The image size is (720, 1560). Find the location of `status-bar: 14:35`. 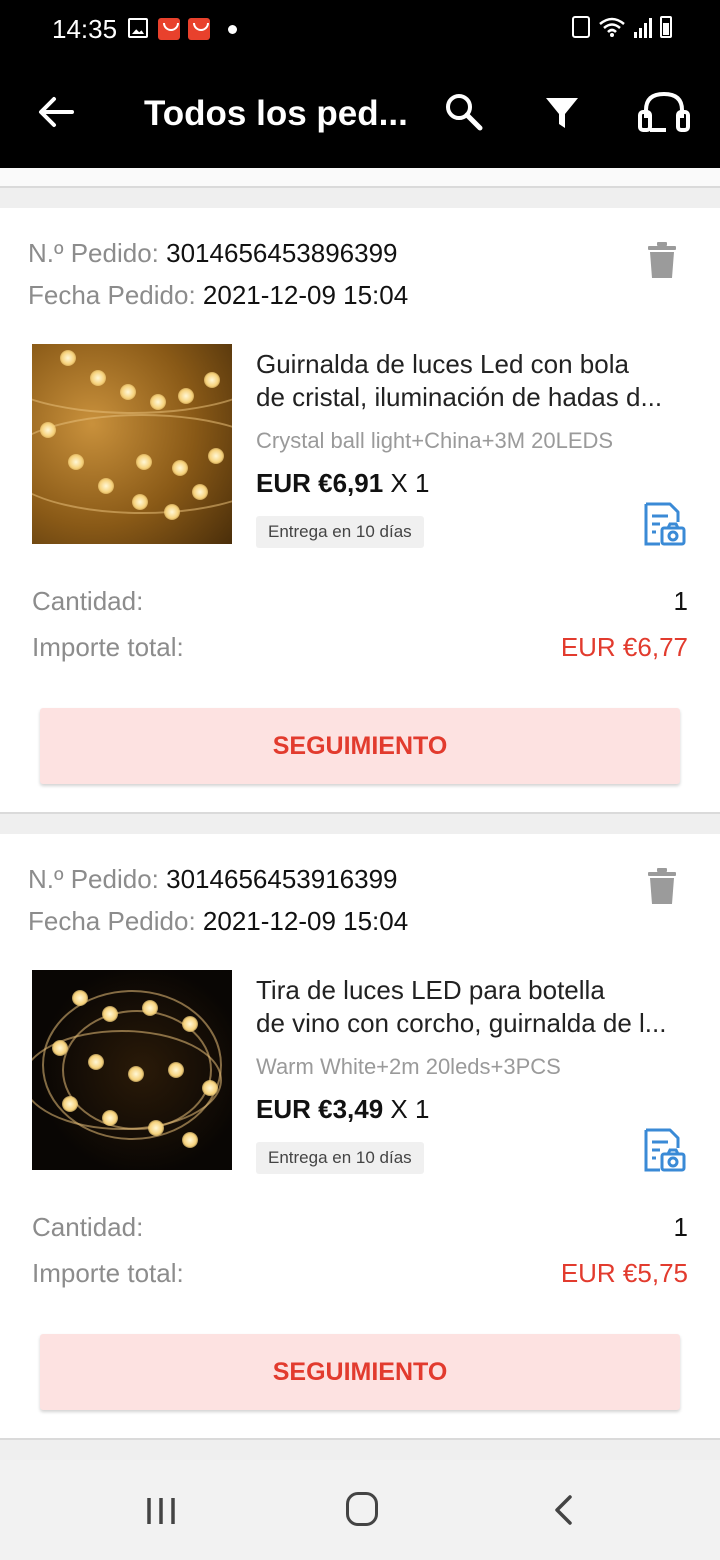

status-bar: 14:35 is located at coordinates (360, 30).